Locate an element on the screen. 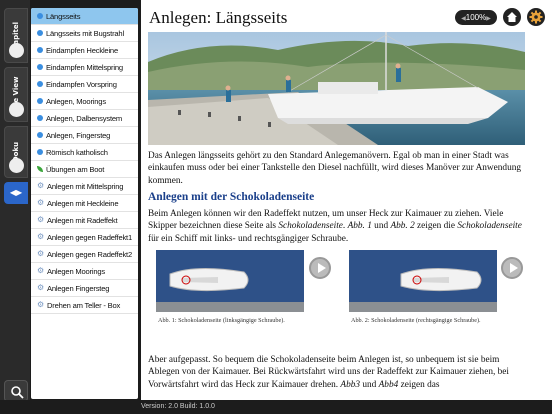 The width and height of the screenshot is (552, 414). zoom-level: 100% is located at coordinates (476, 17).